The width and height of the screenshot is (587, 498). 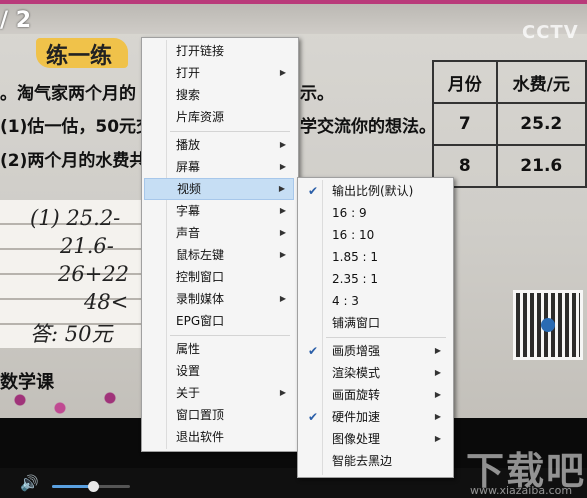 I want to click on menu-item-hw-accel: ✔ 硬件加速 ▶, so click(x=374, y=417).